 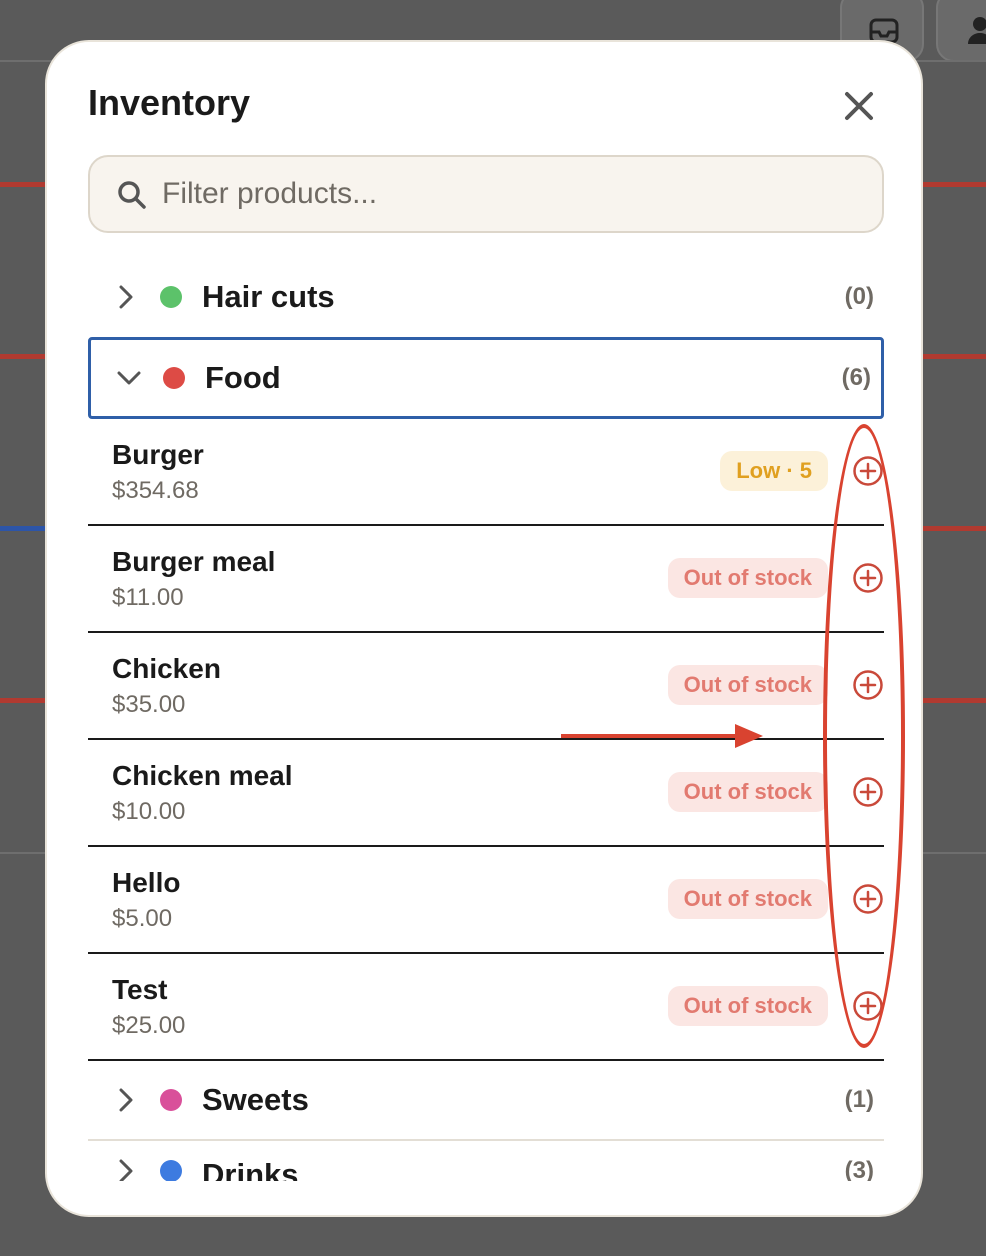 What do you see at coordinates (148, 597) in the screenshot?
I see `product-price: $11.00` at bounding box center [148, 597].